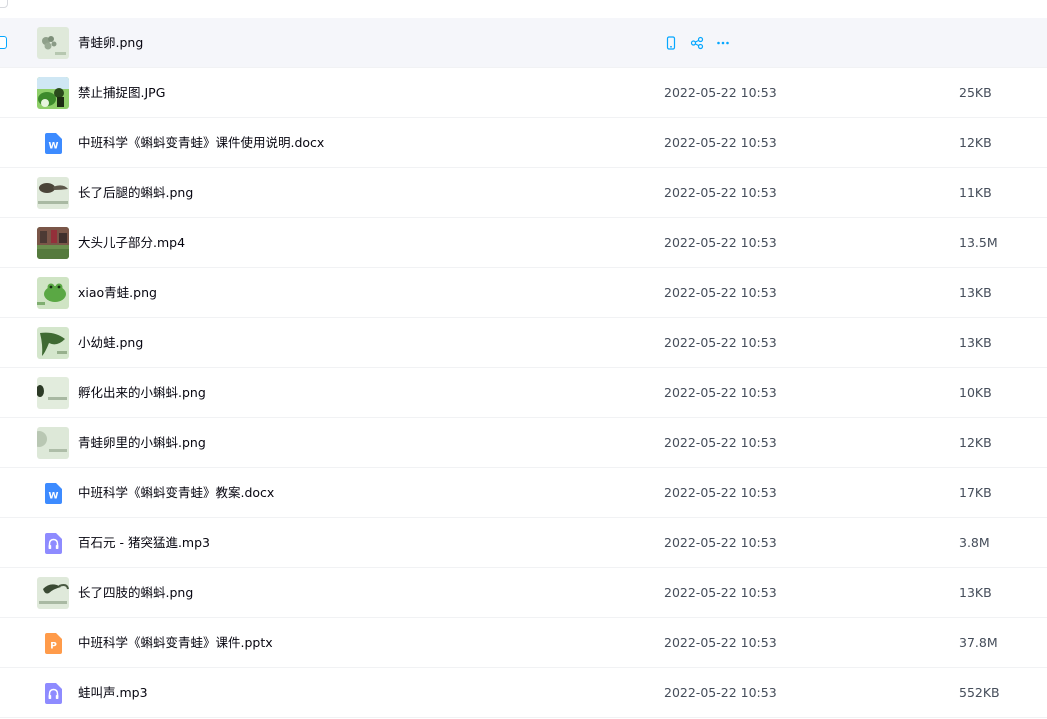 The width and height of the screenshot is (1047, 719). What do you see at coordinates (974, 542) in the screenshot?
I see `file-size: 3.8M` at bounding box center [974, 542].